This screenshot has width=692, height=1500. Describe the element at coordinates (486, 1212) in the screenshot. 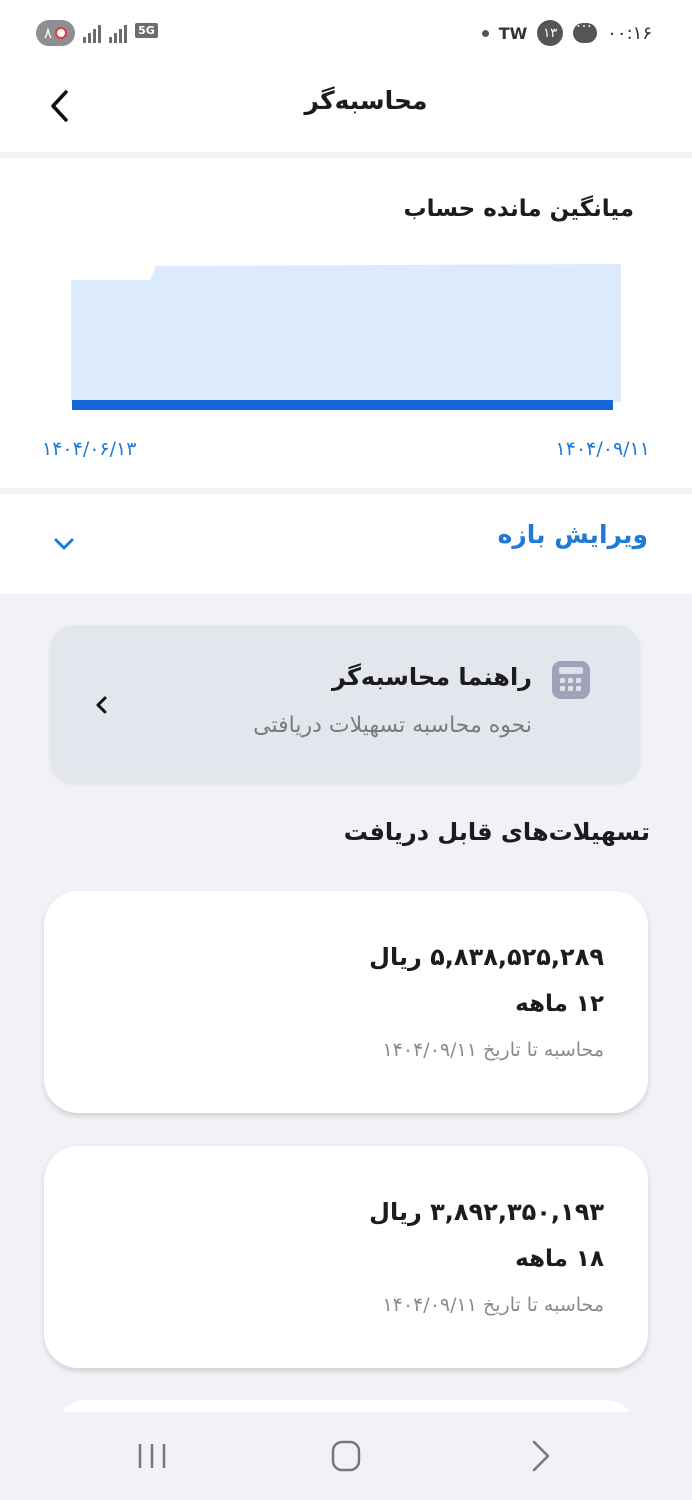

I see `facility-amount: ۳,۸۹۲,۳۵۰,۱۹۳ ریال` at that location.